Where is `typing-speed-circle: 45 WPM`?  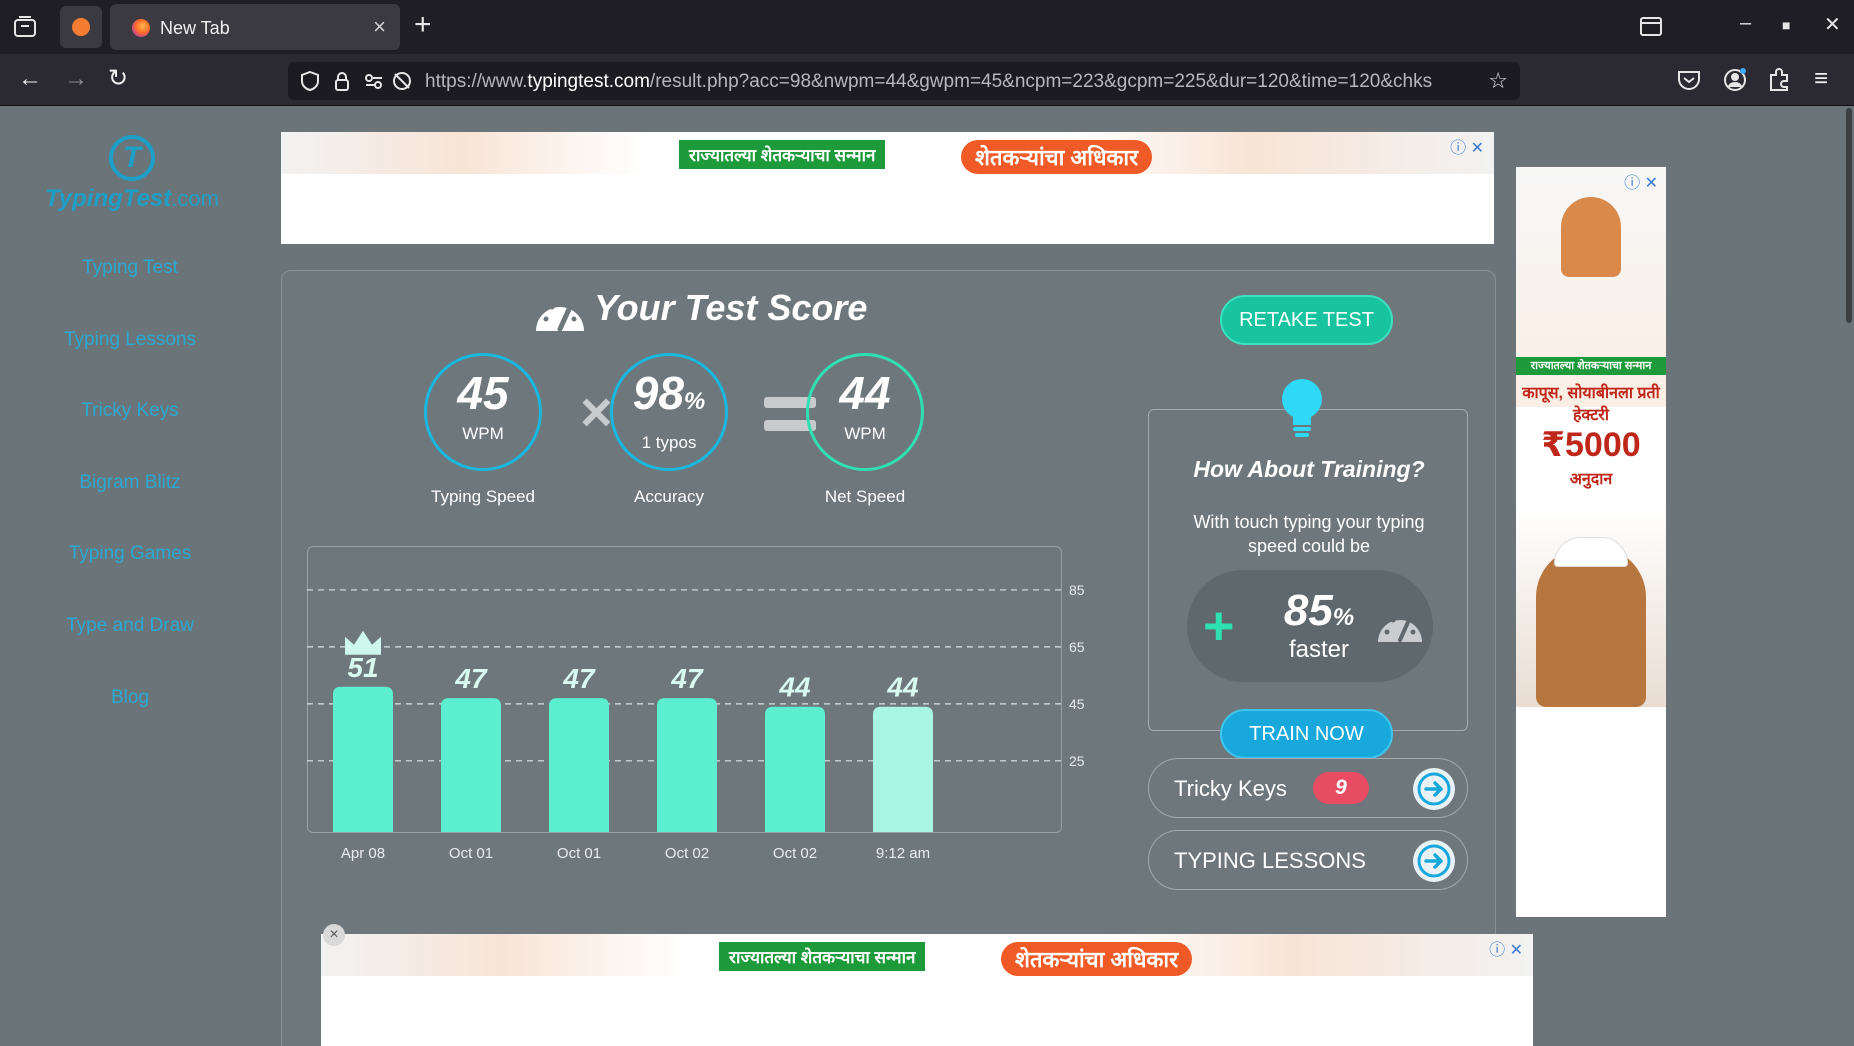 typing-speed-circle: 45 WPM is located at coordinates (483, 412).